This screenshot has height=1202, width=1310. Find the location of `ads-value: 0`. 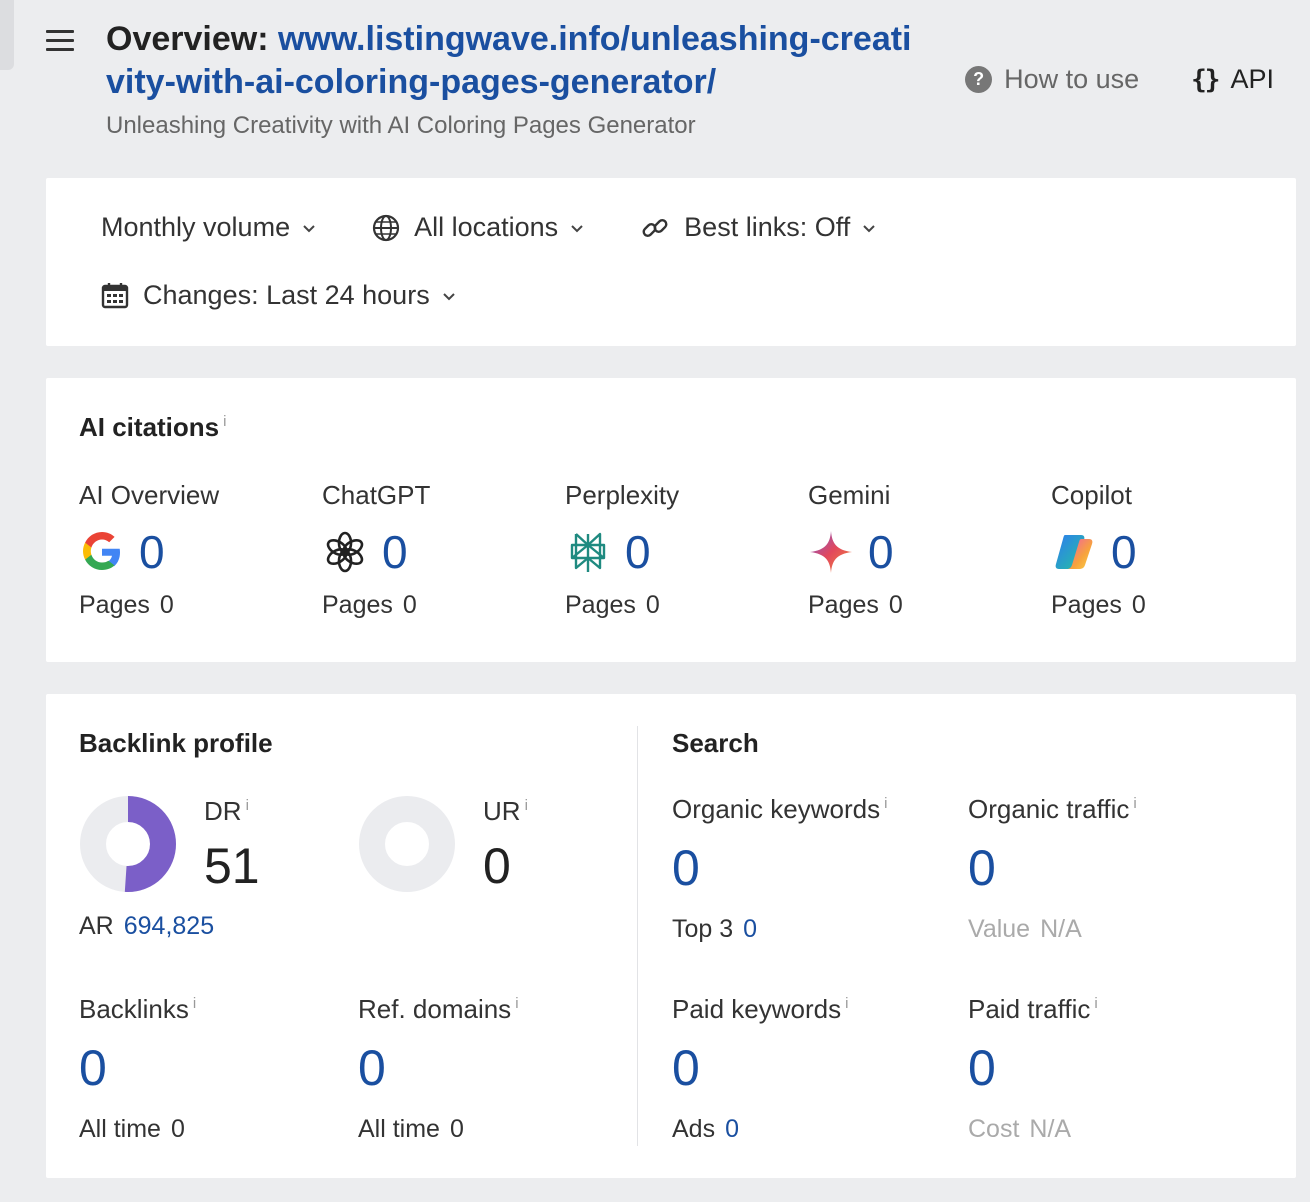

ads-value: 0 is located at coordinates (732, 1129).